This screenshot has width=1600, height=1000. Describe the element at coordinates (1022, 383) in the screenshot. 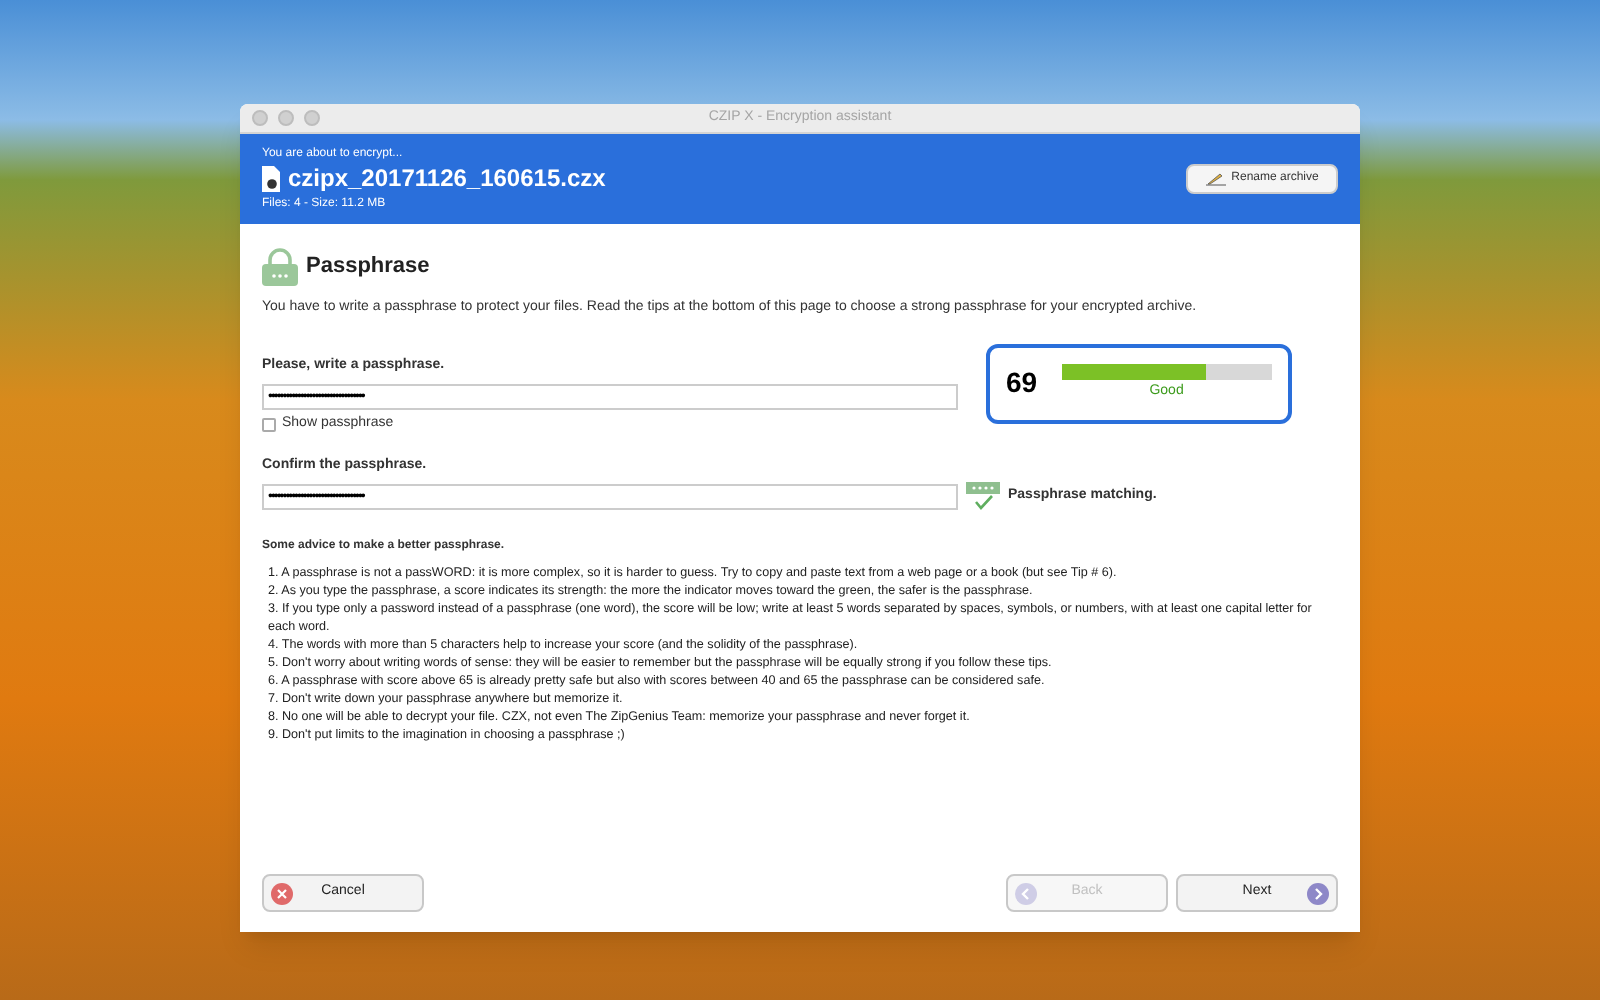

I see `strength-score: 69` at that location.